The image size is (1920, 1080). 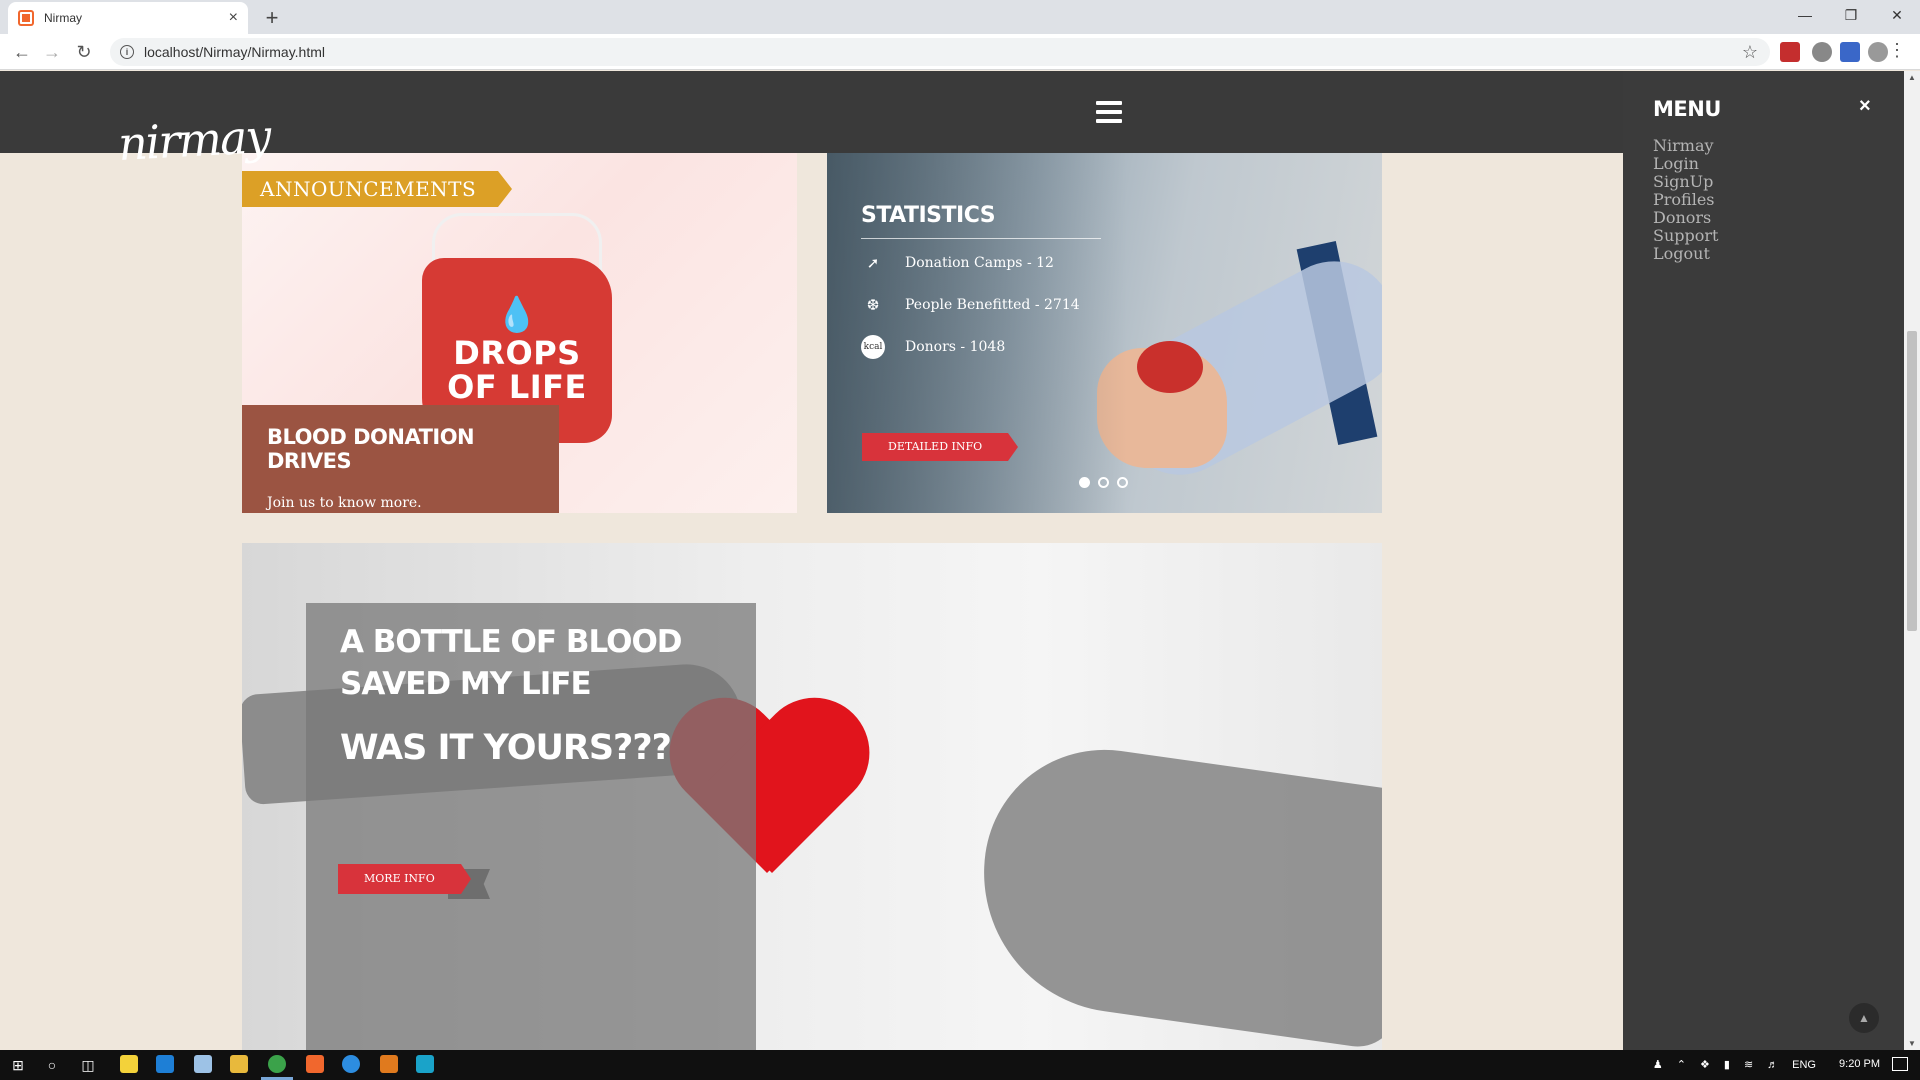 I want to click on file-explorer-icon, so click(x=239, y=1064).